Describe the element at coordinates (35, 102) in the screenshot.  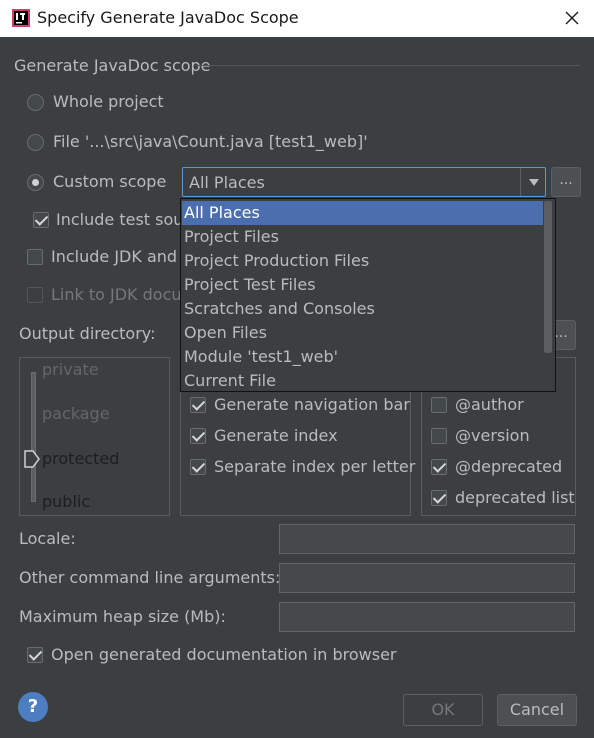
I see `whole-project-radio` at that location.